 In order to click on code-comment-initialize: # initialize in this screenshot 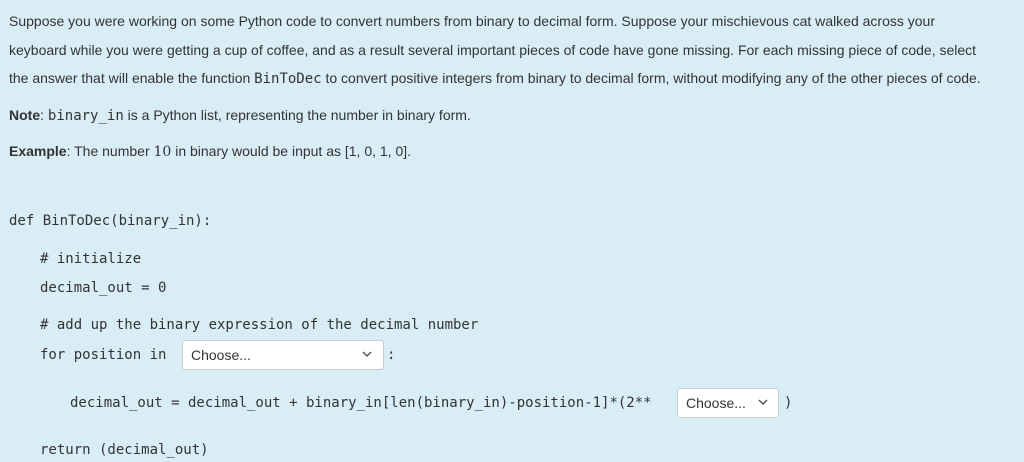, I will do `click(91, 259)`.